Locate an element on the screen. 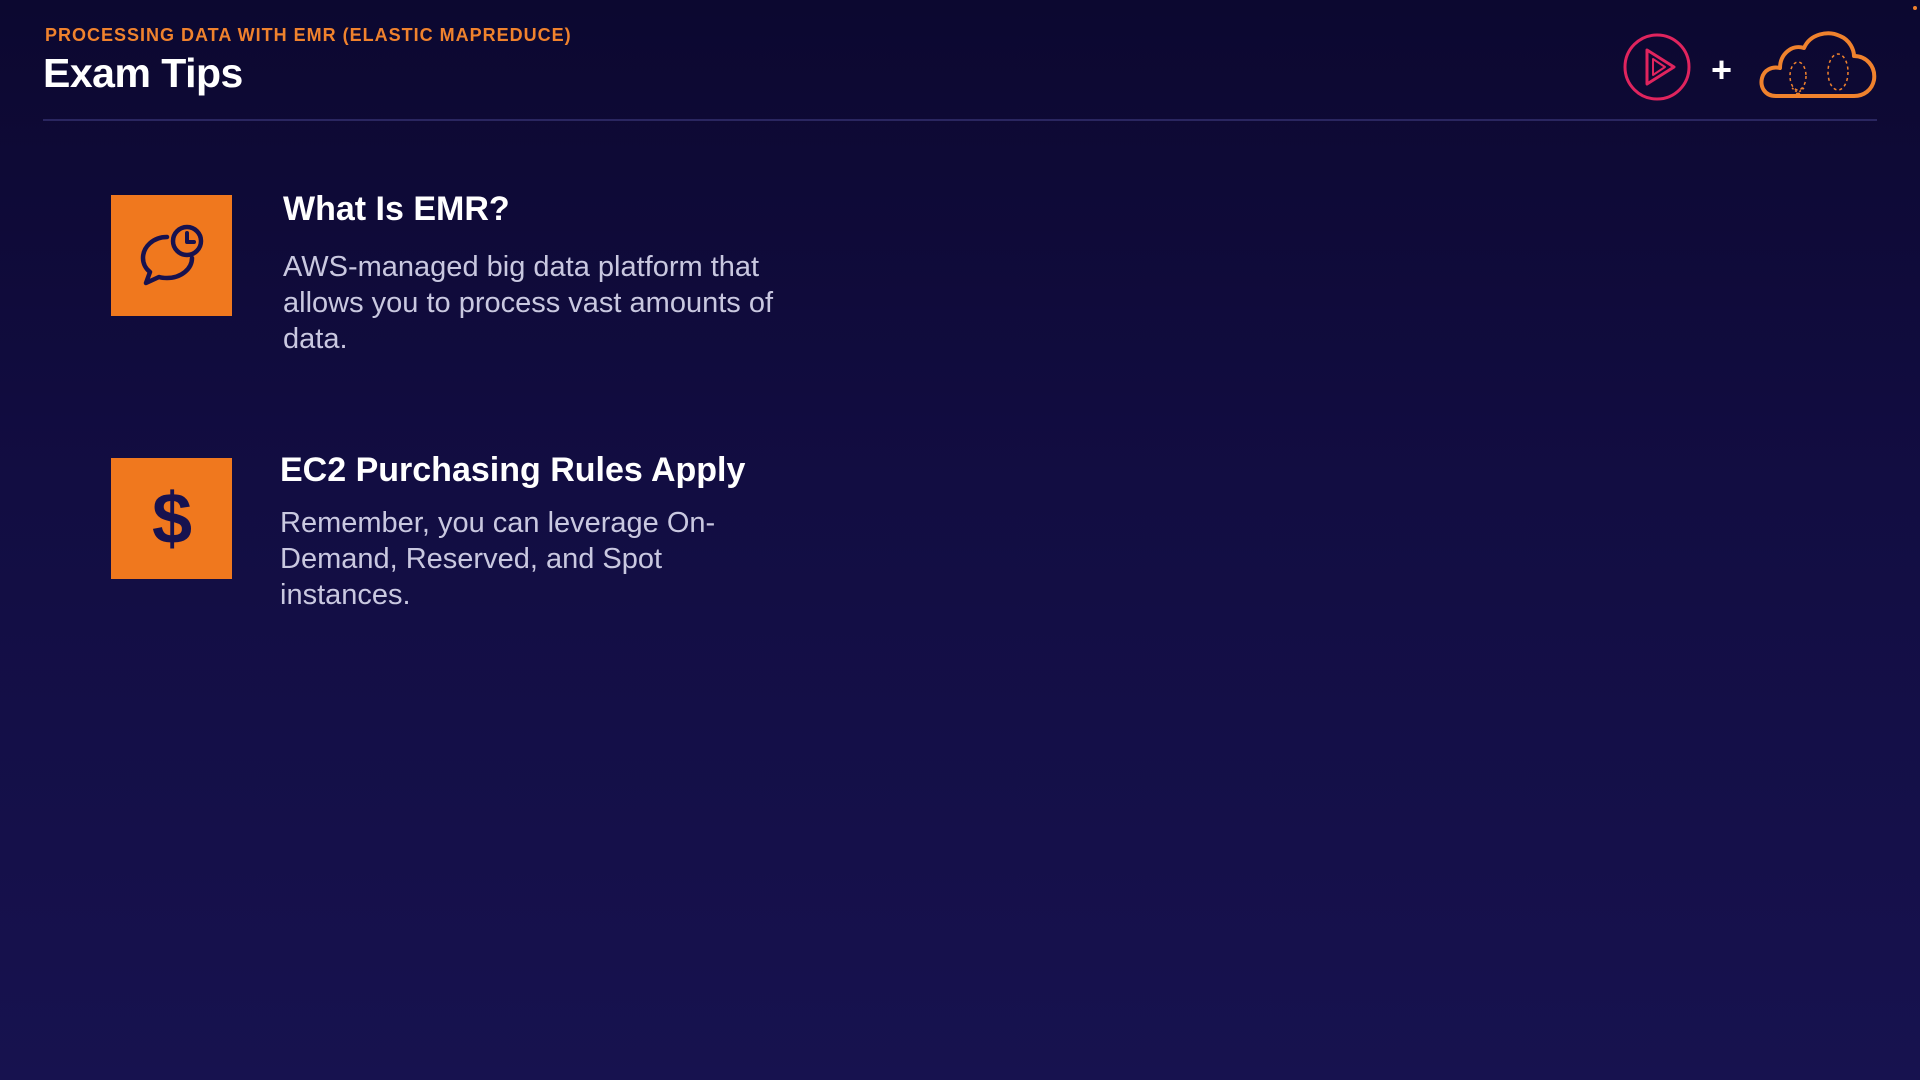 This screenshot has width=1920, height=1080. tip-title: EC2 Purchasing Rules Apply is located at coordinates (513, 470).